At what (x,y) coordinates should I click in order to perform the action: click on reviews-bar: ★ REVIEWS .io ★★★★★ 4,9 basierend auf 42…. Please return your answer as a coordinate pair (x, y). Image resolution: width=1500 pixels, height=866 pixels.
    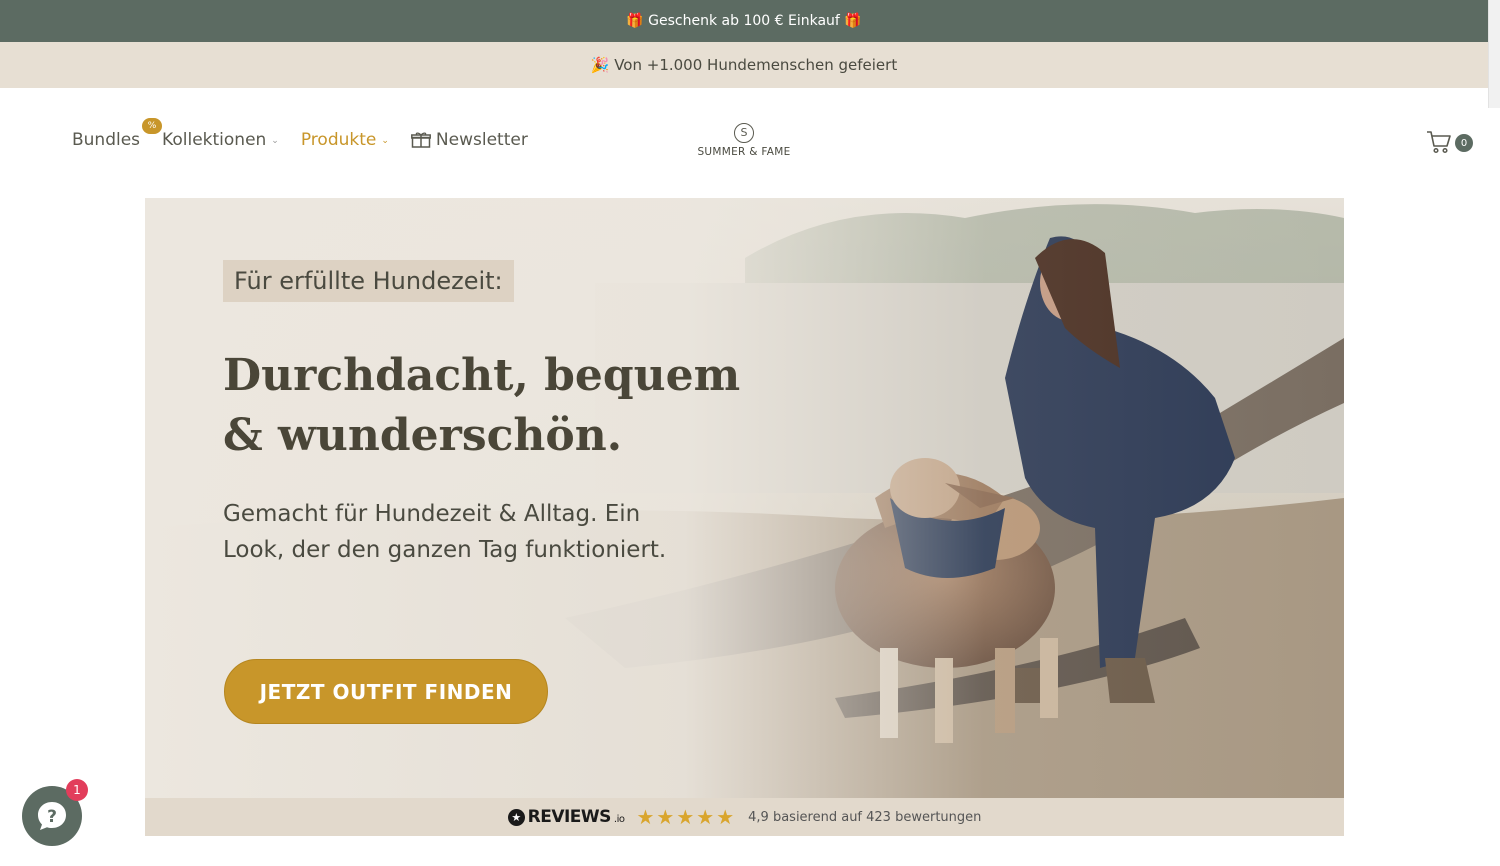
    Looking at the image, I should click on (744, 817).